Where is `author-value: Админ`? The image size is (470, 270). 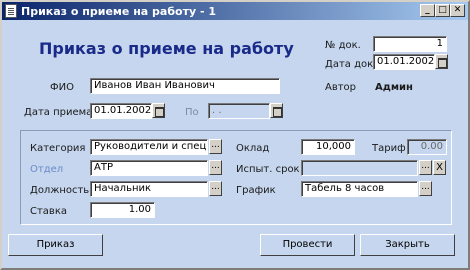 author-value: Админ is located at coordinates (394, 87).